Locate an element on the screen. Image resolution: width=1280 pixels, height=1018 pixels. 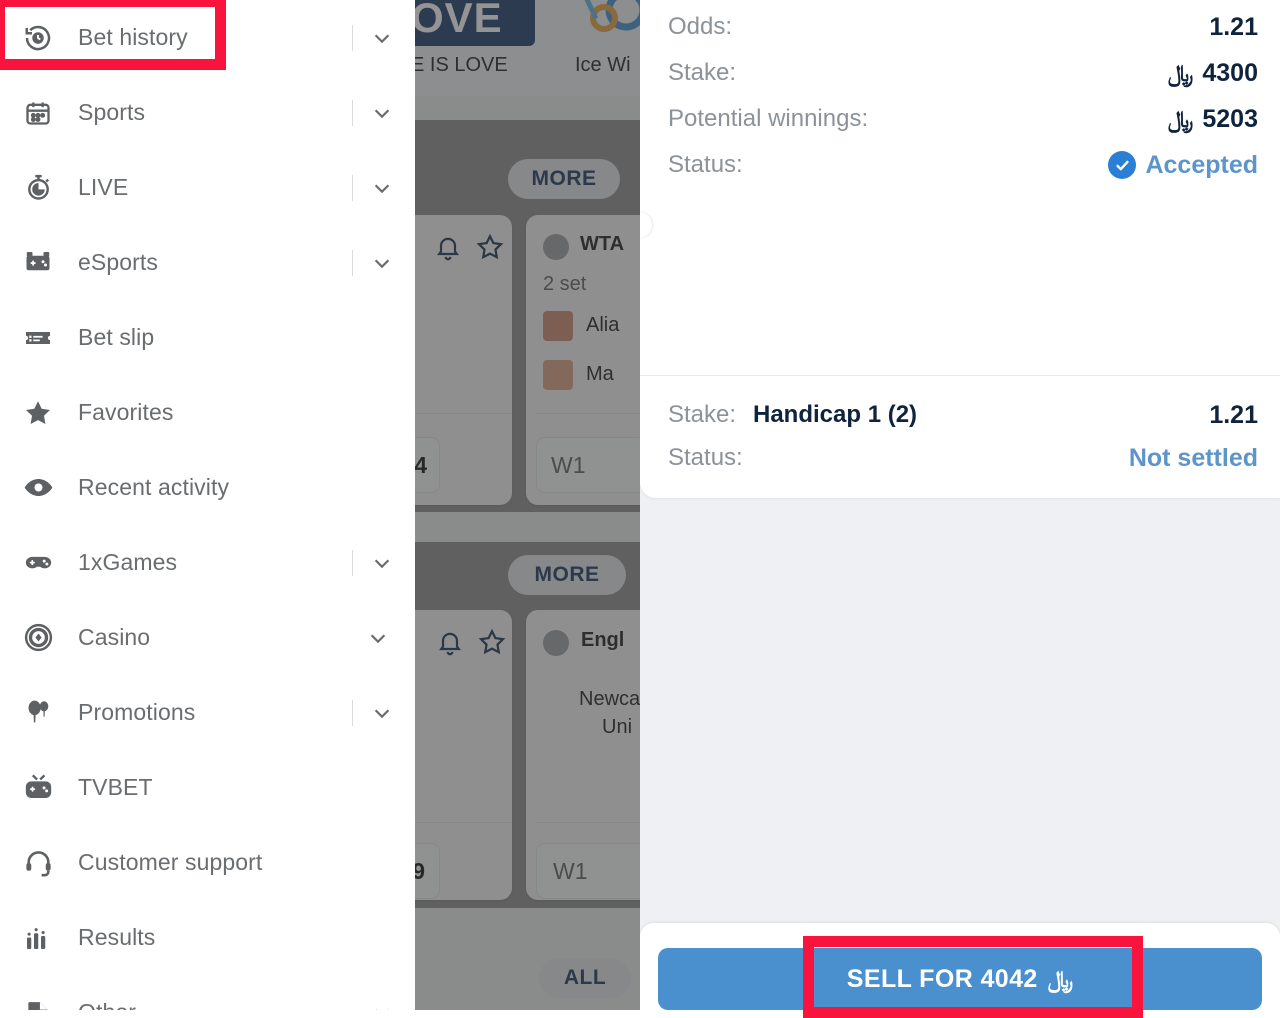
event-card-melbourne: elbourne y 1.74 is located at coordinates (463, 360).